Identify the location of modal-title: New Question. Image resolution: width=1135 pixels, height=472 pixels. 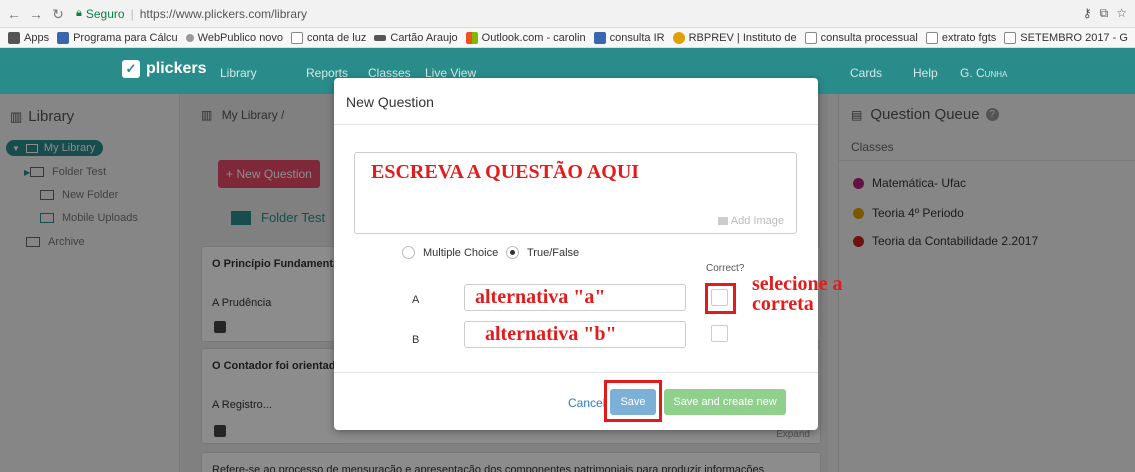
(390, 102).